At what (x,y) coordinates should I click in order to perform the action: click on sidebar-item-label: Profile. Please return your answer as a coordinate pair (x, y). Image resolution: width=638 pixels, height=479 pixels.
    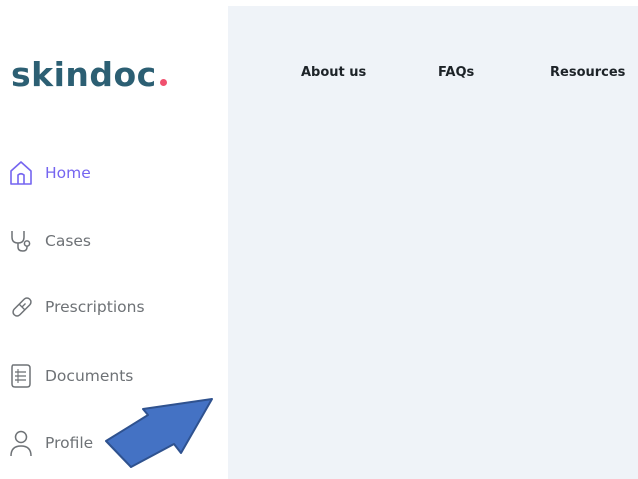
    Looking at the image, I should click on (69, 443).